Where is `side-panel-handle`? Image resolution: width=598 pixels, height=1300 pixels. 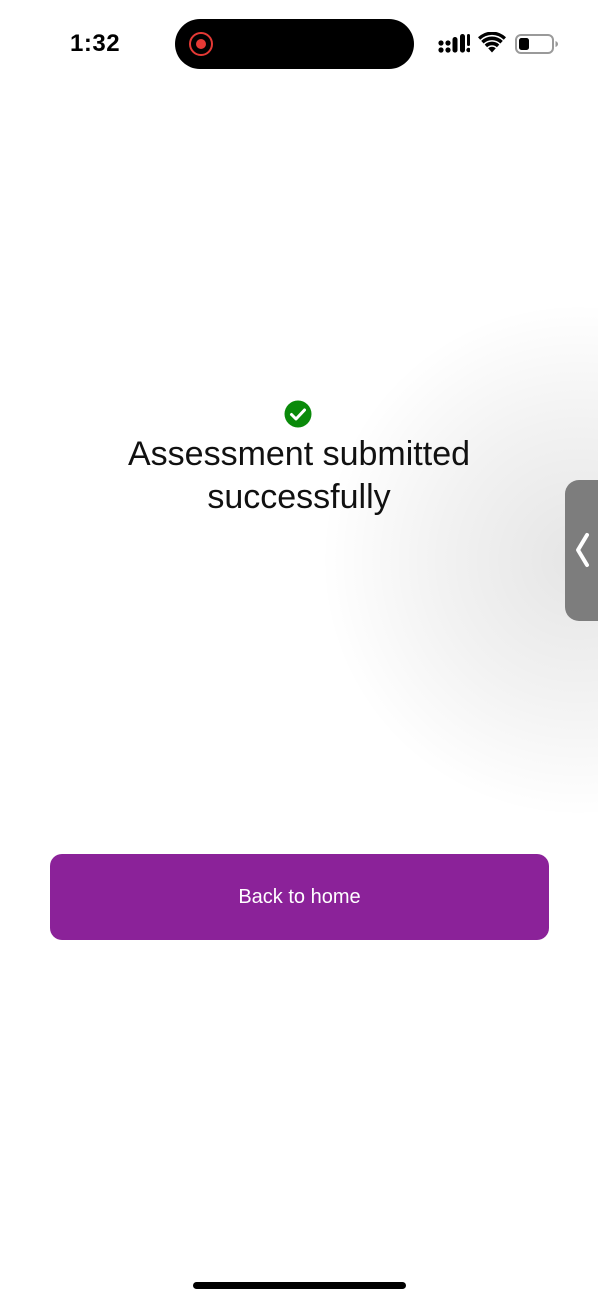
side-panel-handle is located at coordinates (581, 550).